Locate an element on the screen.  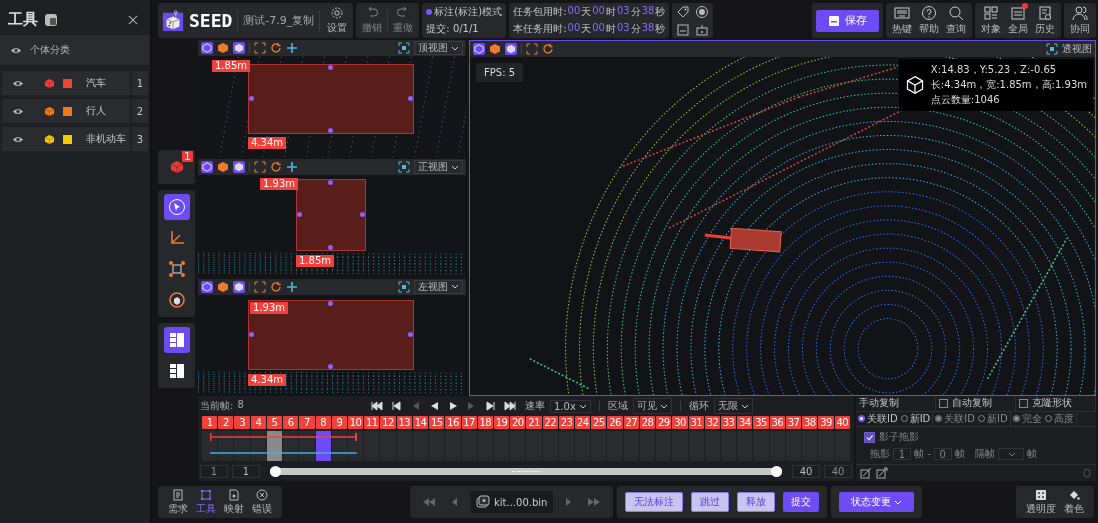
slider-handle is located at coordinates (275, 471).